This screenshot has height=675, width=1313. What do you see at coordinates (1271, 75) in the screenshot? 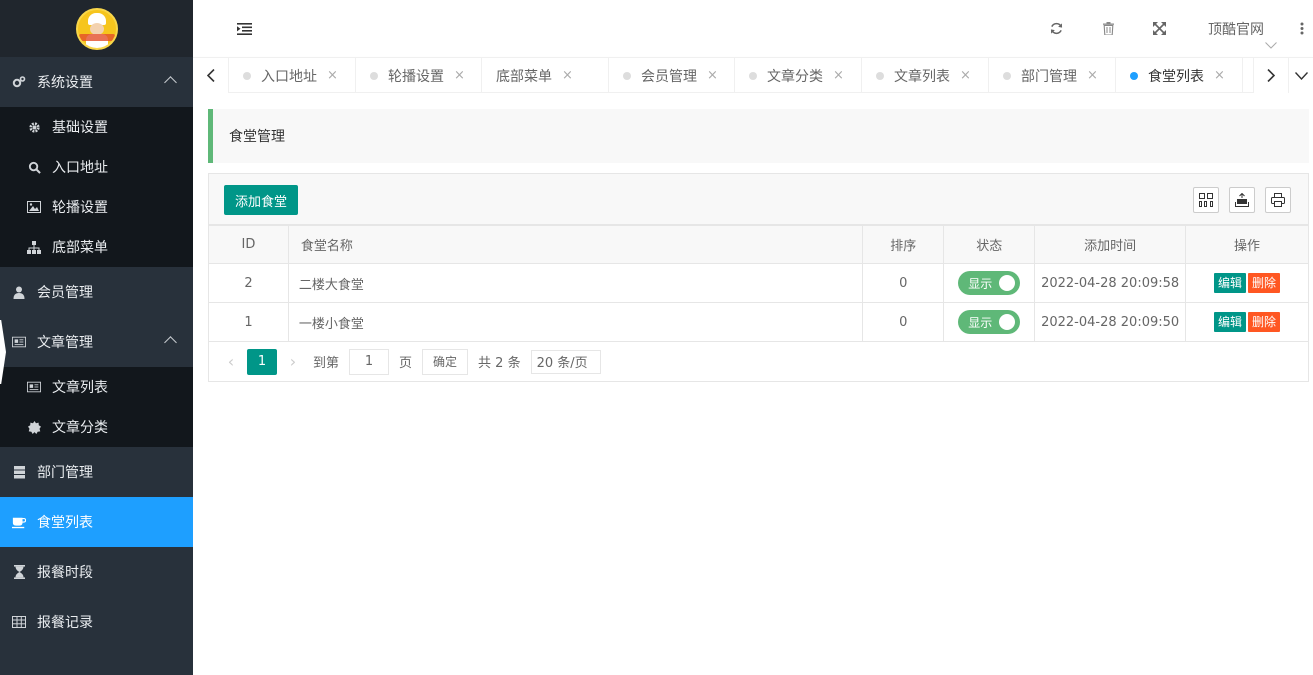
I see `tab-scroll-right-button` at bounding box center [1271, 75].